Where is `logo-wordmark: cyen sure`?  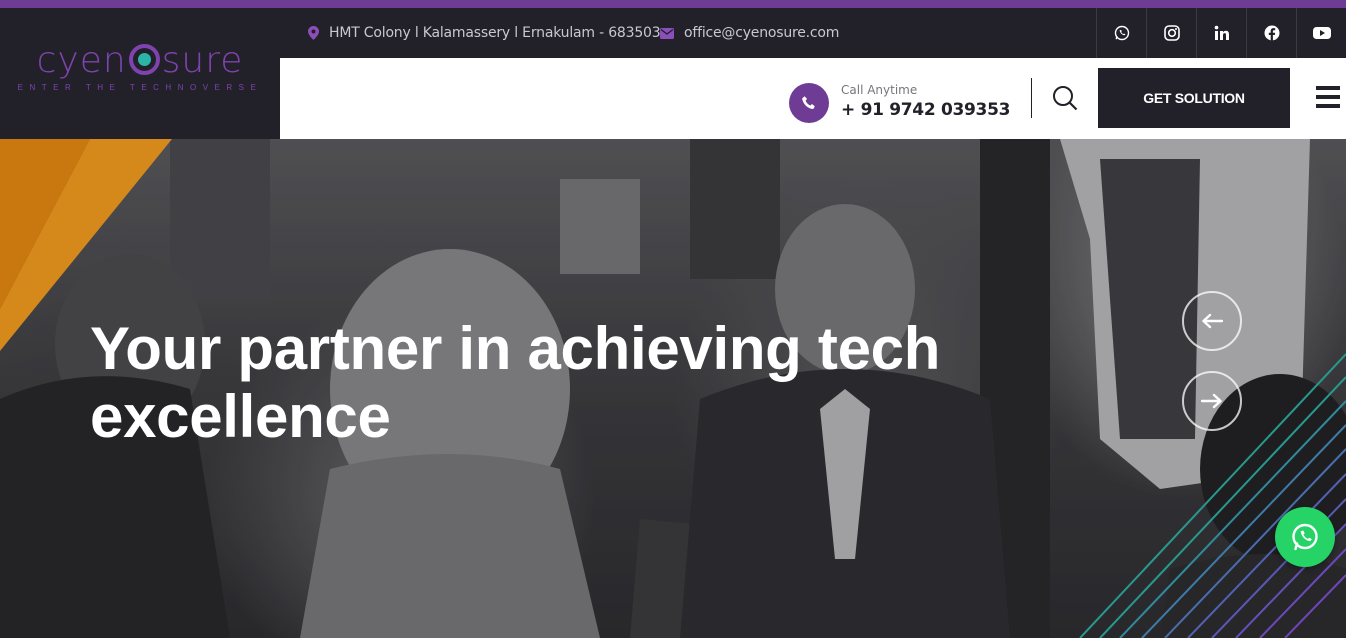 logo-wordmark: cyen sure is located at coordinates (140, 61).